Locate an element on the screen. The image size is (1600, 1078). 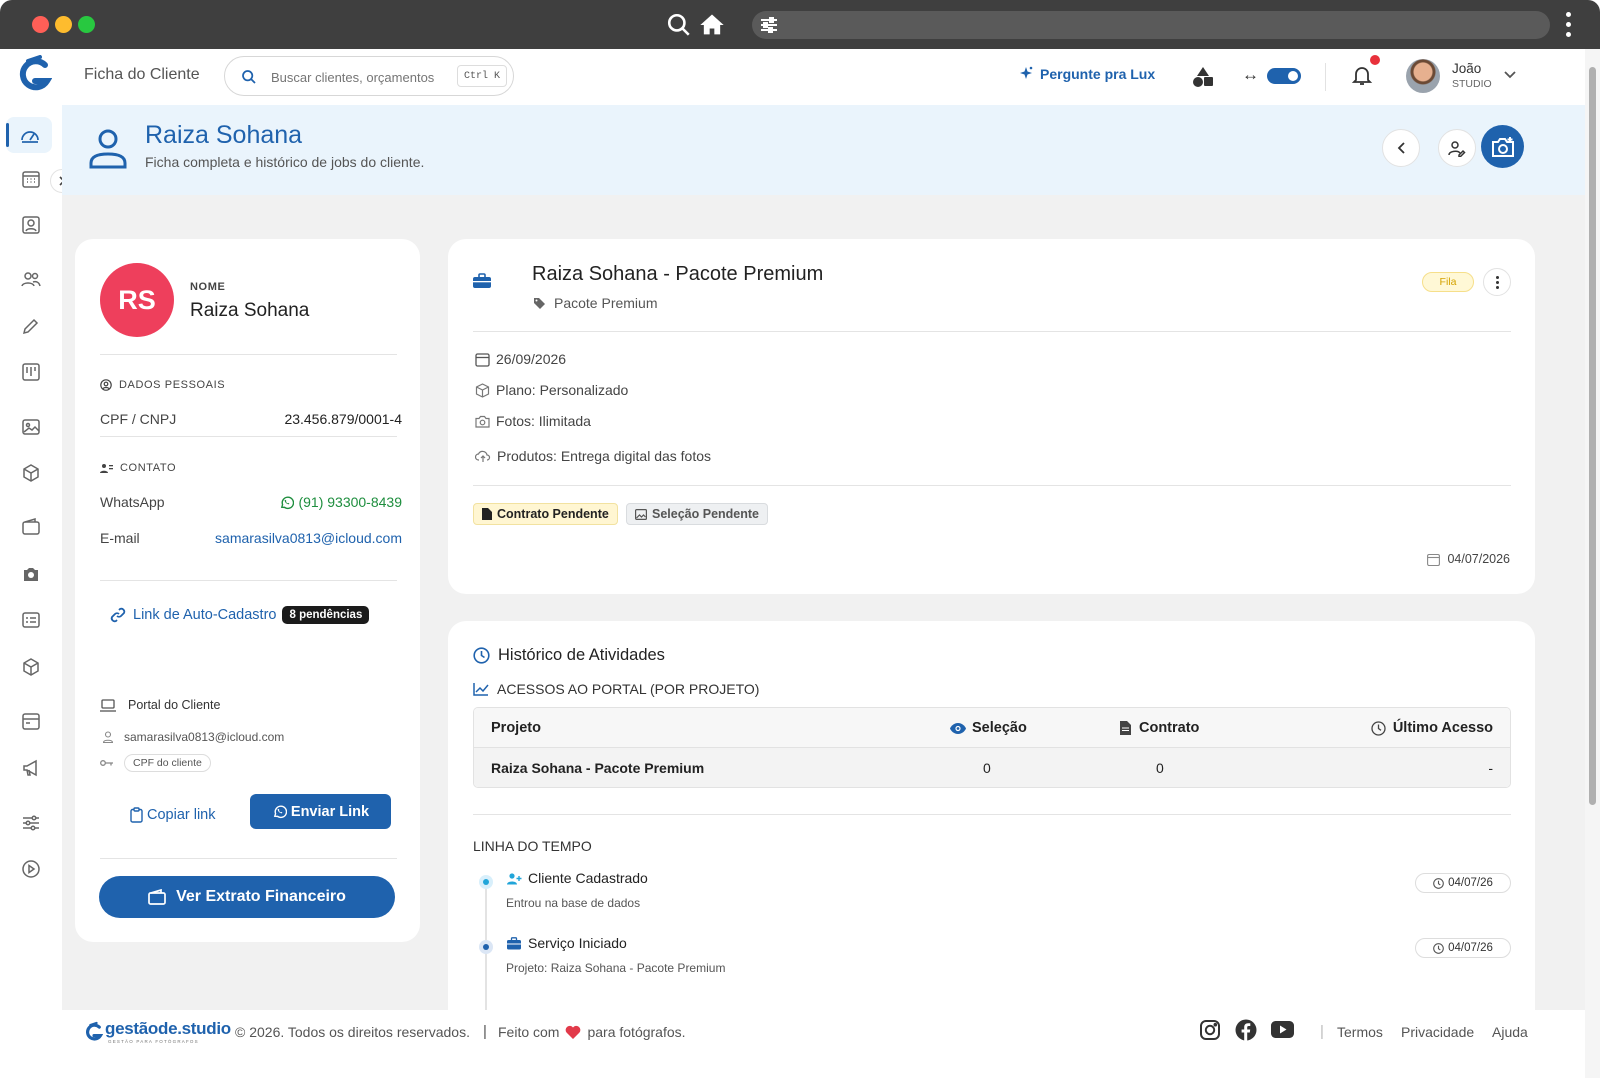
selection-pending-pill: Seleção Pendente is located at coordinates (697, 514).